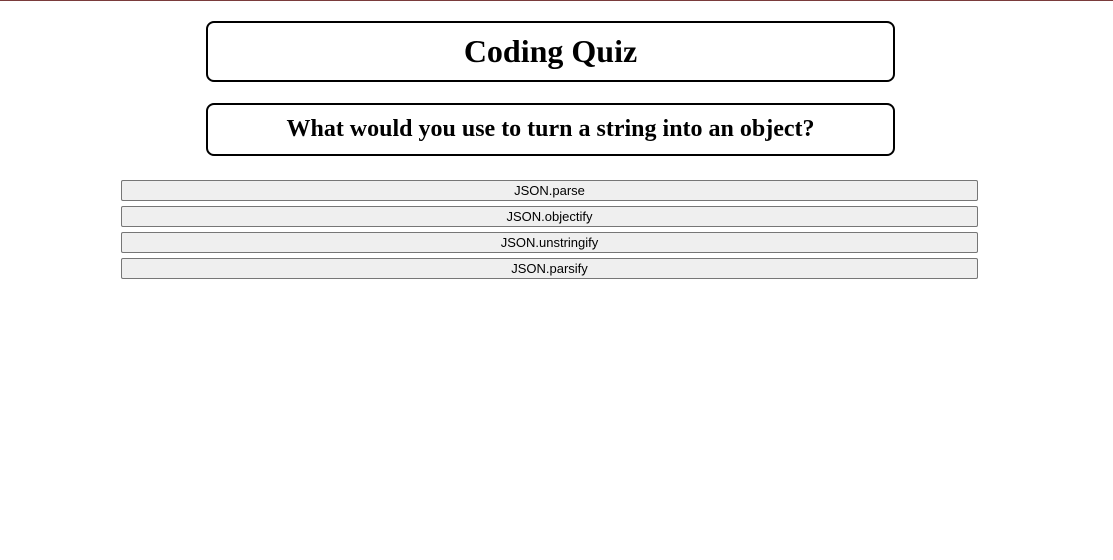 The height and width of the screenshot is (560, 1113). I want to click on title-text: Coding Quiz, so click(550, 51).